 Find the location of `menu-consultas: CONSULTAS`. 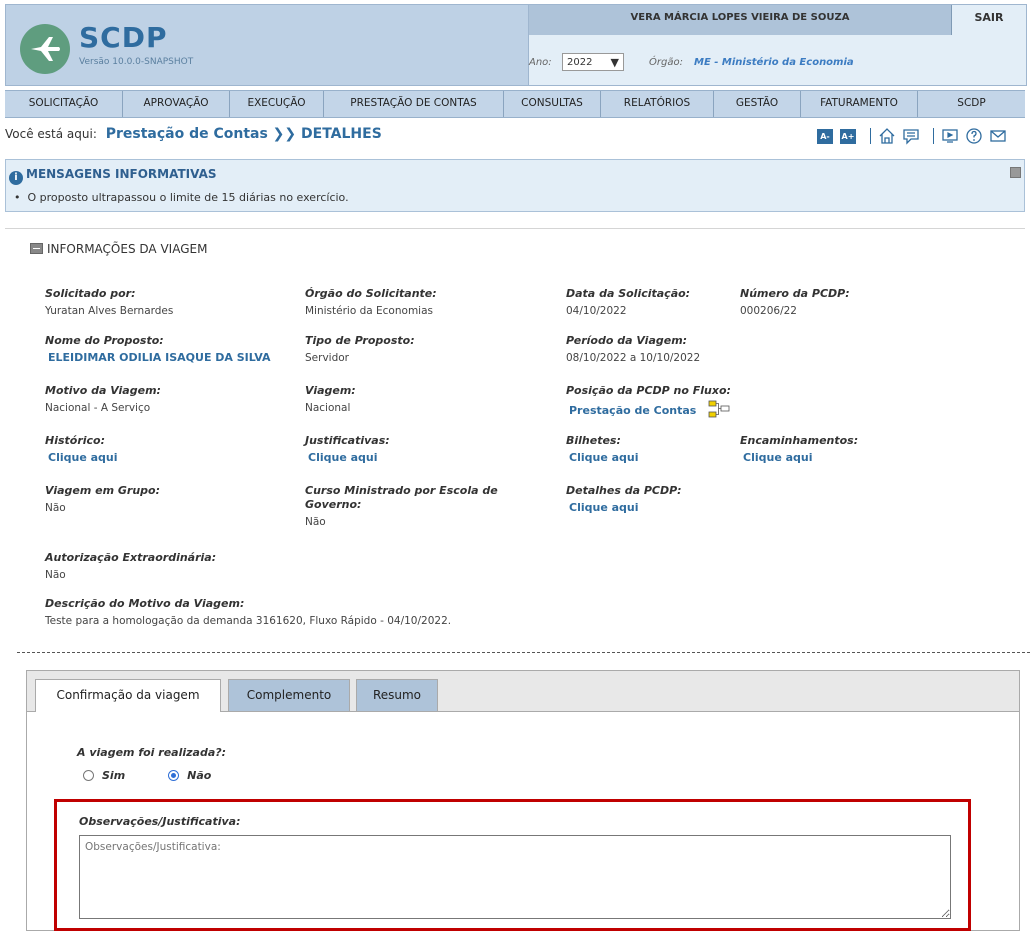

menu-consultas: CONSULTAS is located at coordinates (552, 104).